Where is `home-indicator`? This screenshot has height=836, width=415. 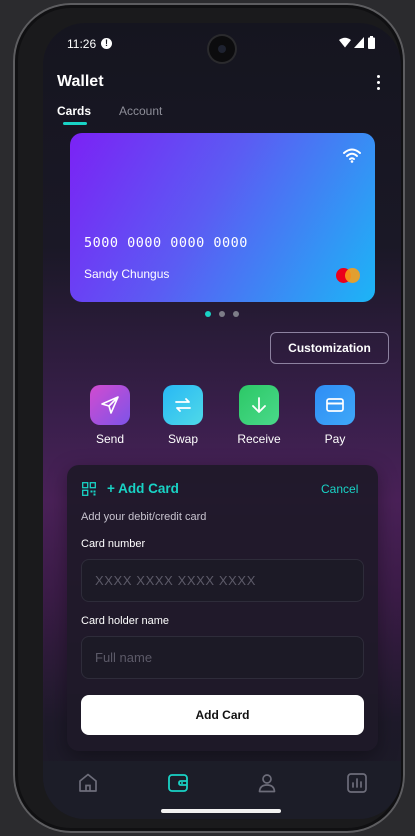
home-indicator is located at coordinates (221, 811).